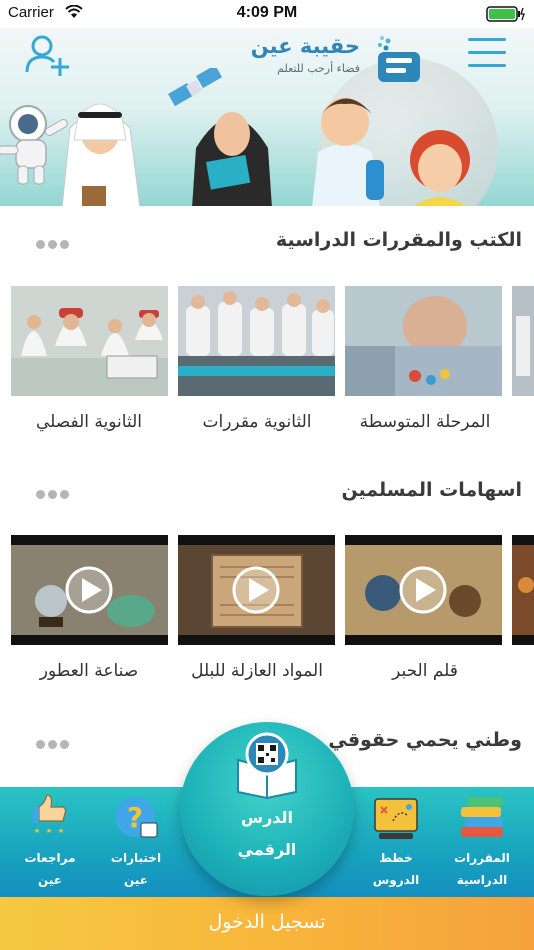 This screenshot has width=534, height=950. Describe the element at coordinates (482, 817) in the screenshot. I see `books-stack-icon` at that location.